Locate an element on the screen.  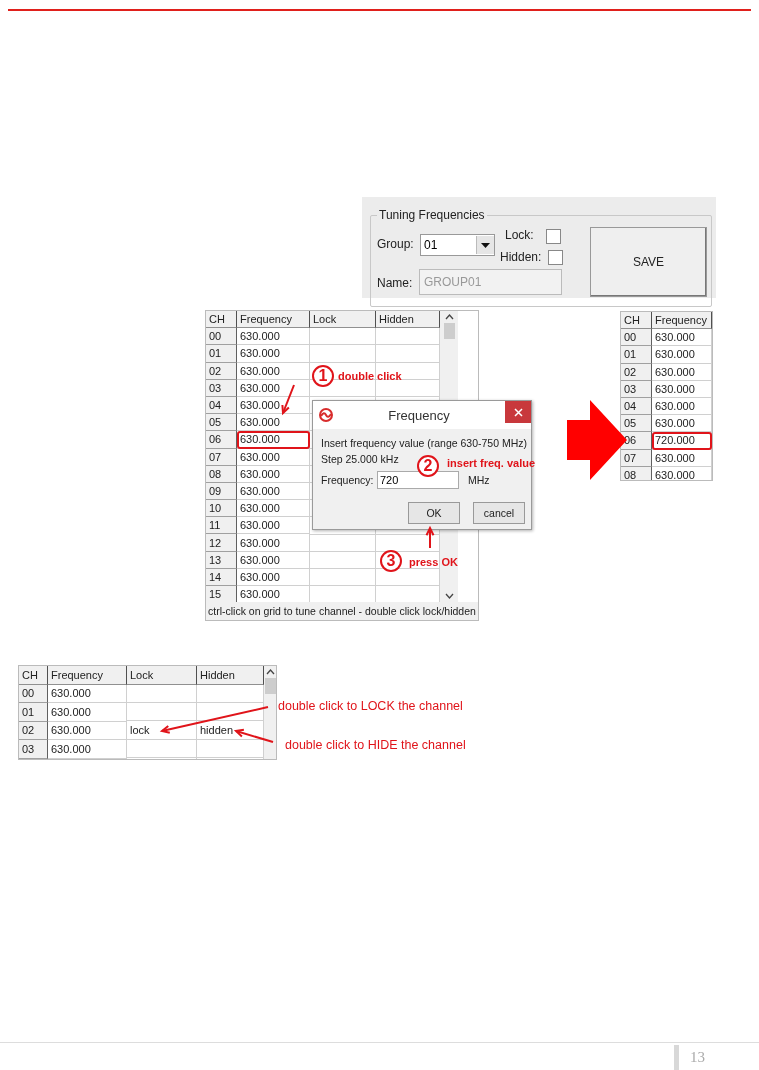
group-label: Group: is located at coordinates (395, 244).